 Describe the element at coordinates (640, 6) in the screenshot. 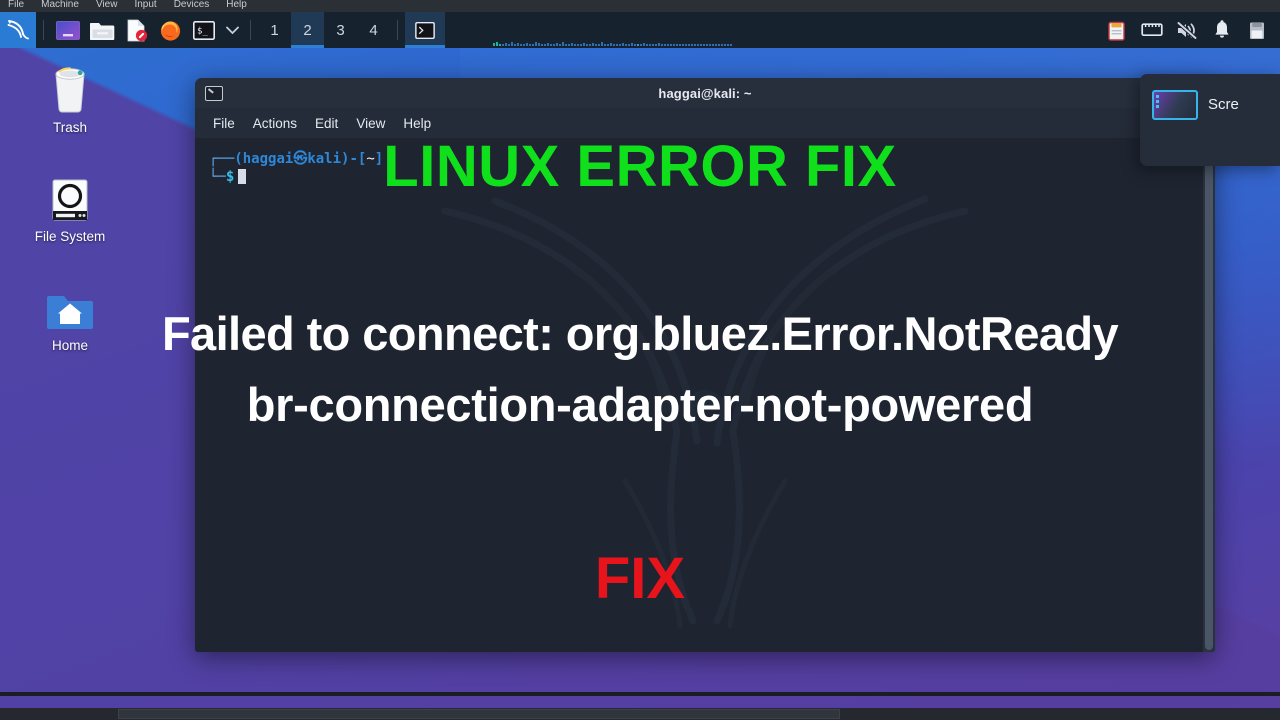

I see `virtualbox-menubar: File Machine View Input Devices Help` at that location.